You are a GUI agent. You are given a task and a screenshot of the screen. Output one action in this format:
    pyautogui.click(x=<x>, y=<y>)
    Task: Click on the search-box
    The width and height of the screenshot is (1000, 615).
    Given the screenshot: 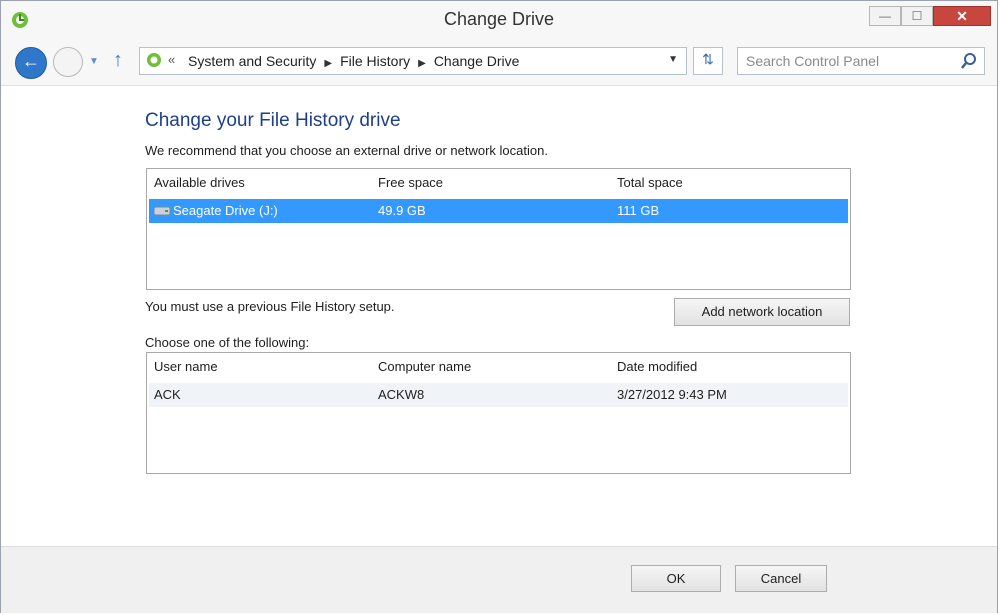 What is the action you would take?
    pyautogui.click(x=861, y=61)
    